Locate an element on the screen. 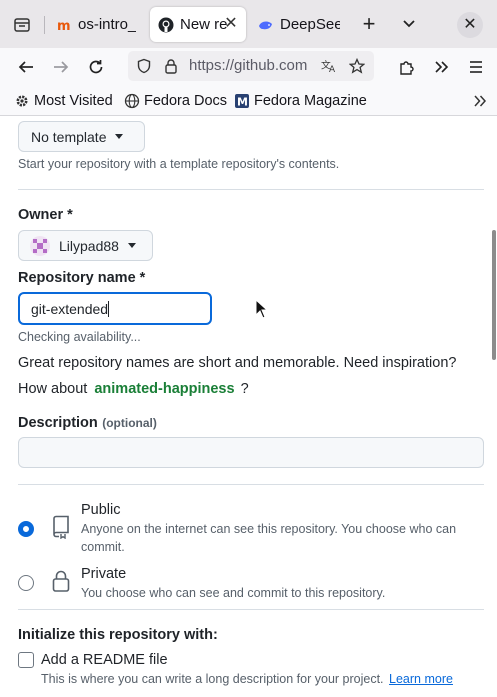  gear-icon is located at coordinates (22, 101).